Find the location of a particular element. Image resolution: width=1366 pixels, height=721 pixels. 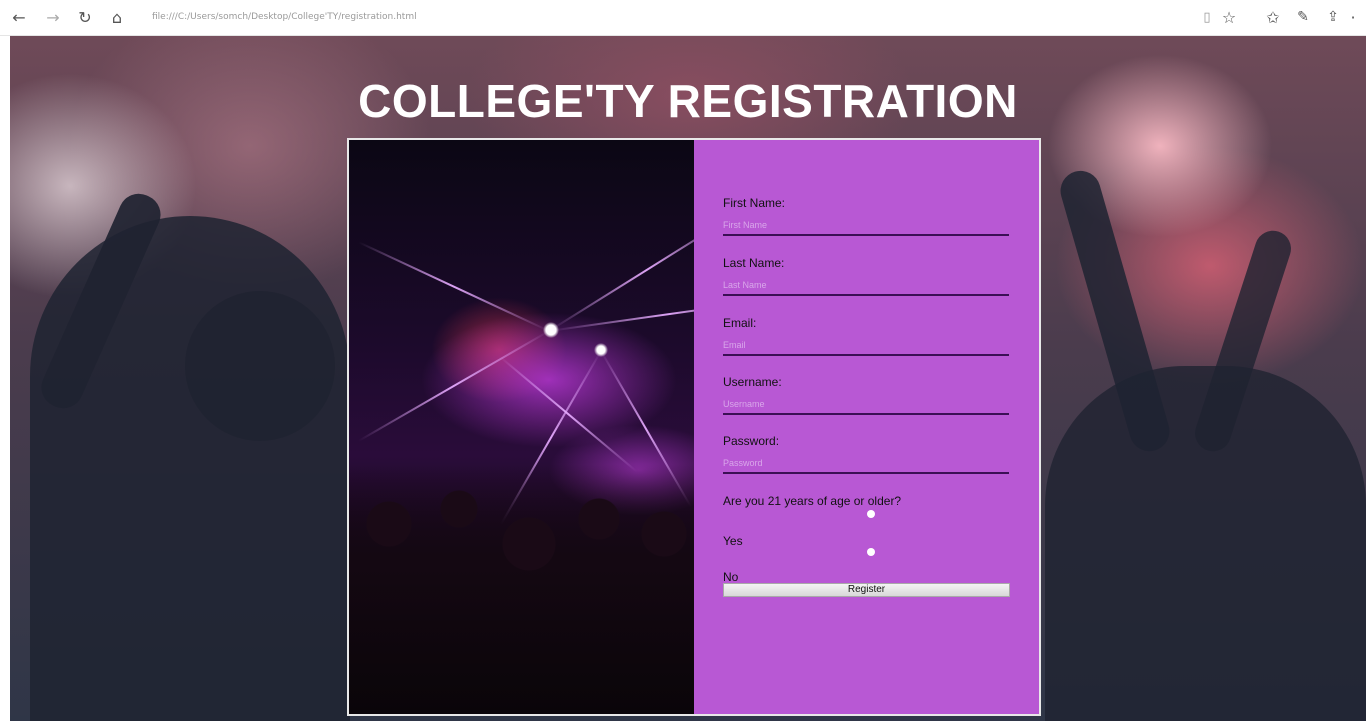

first-name-label: First Name: is located at coordinates (754, 203).